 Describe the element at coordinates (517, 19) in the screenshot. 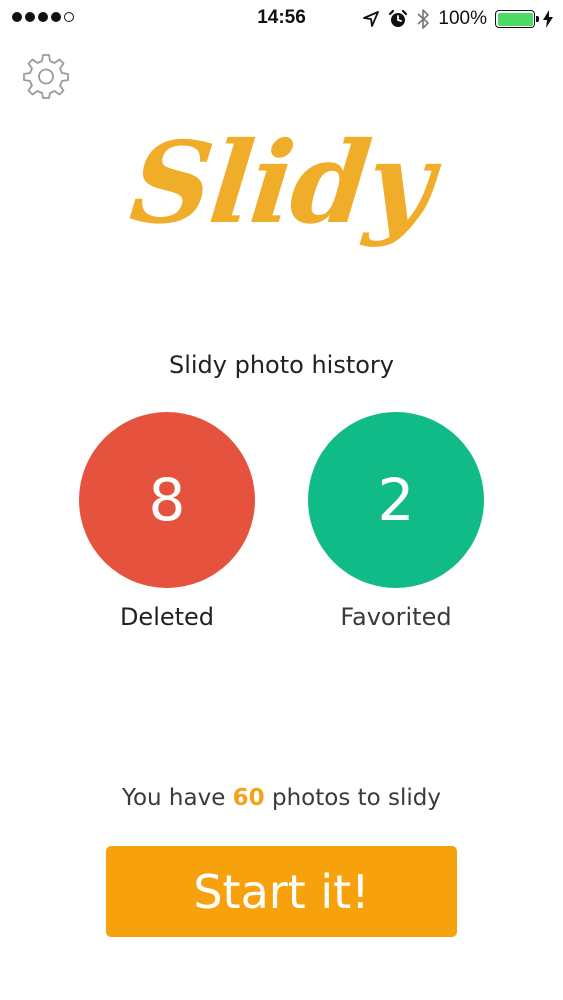

I see `battery-icon` at that location.